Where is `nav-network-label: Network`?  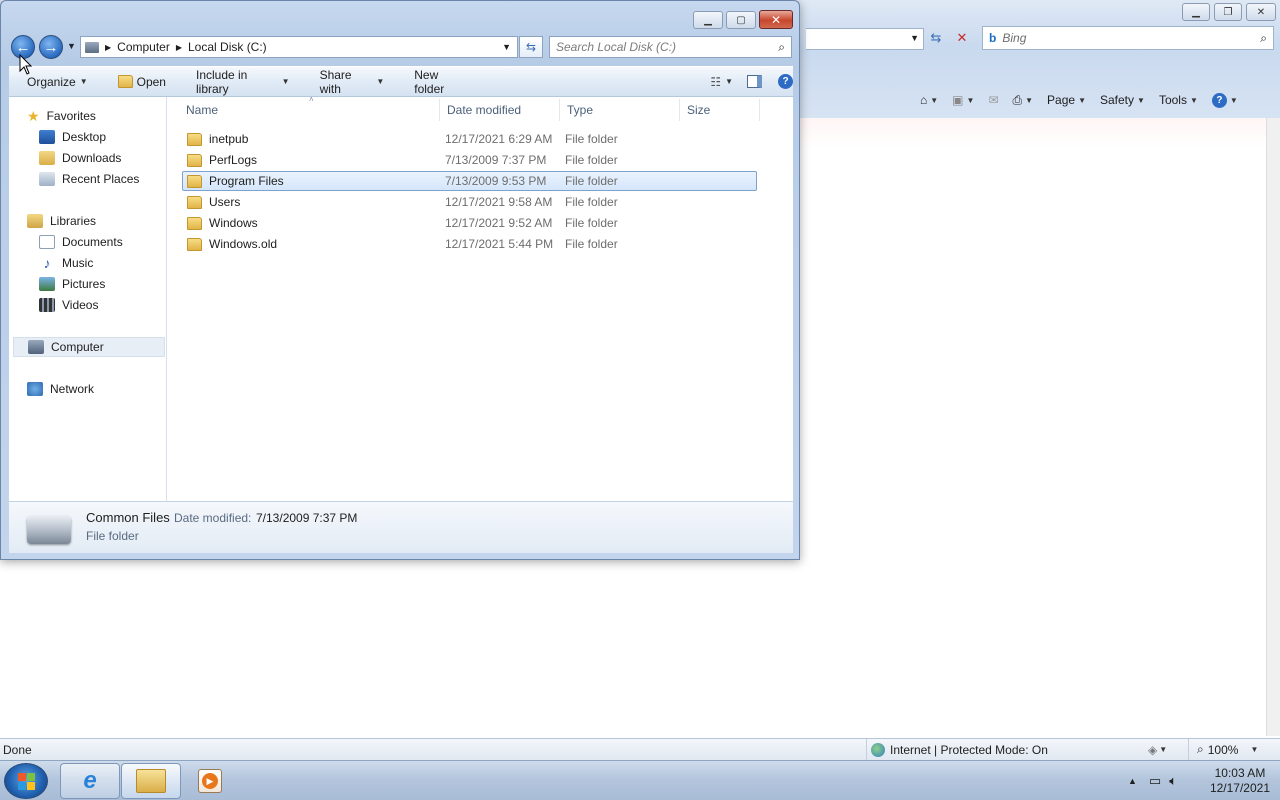
nav-network-label: Network is located at coordinates (72, 389).